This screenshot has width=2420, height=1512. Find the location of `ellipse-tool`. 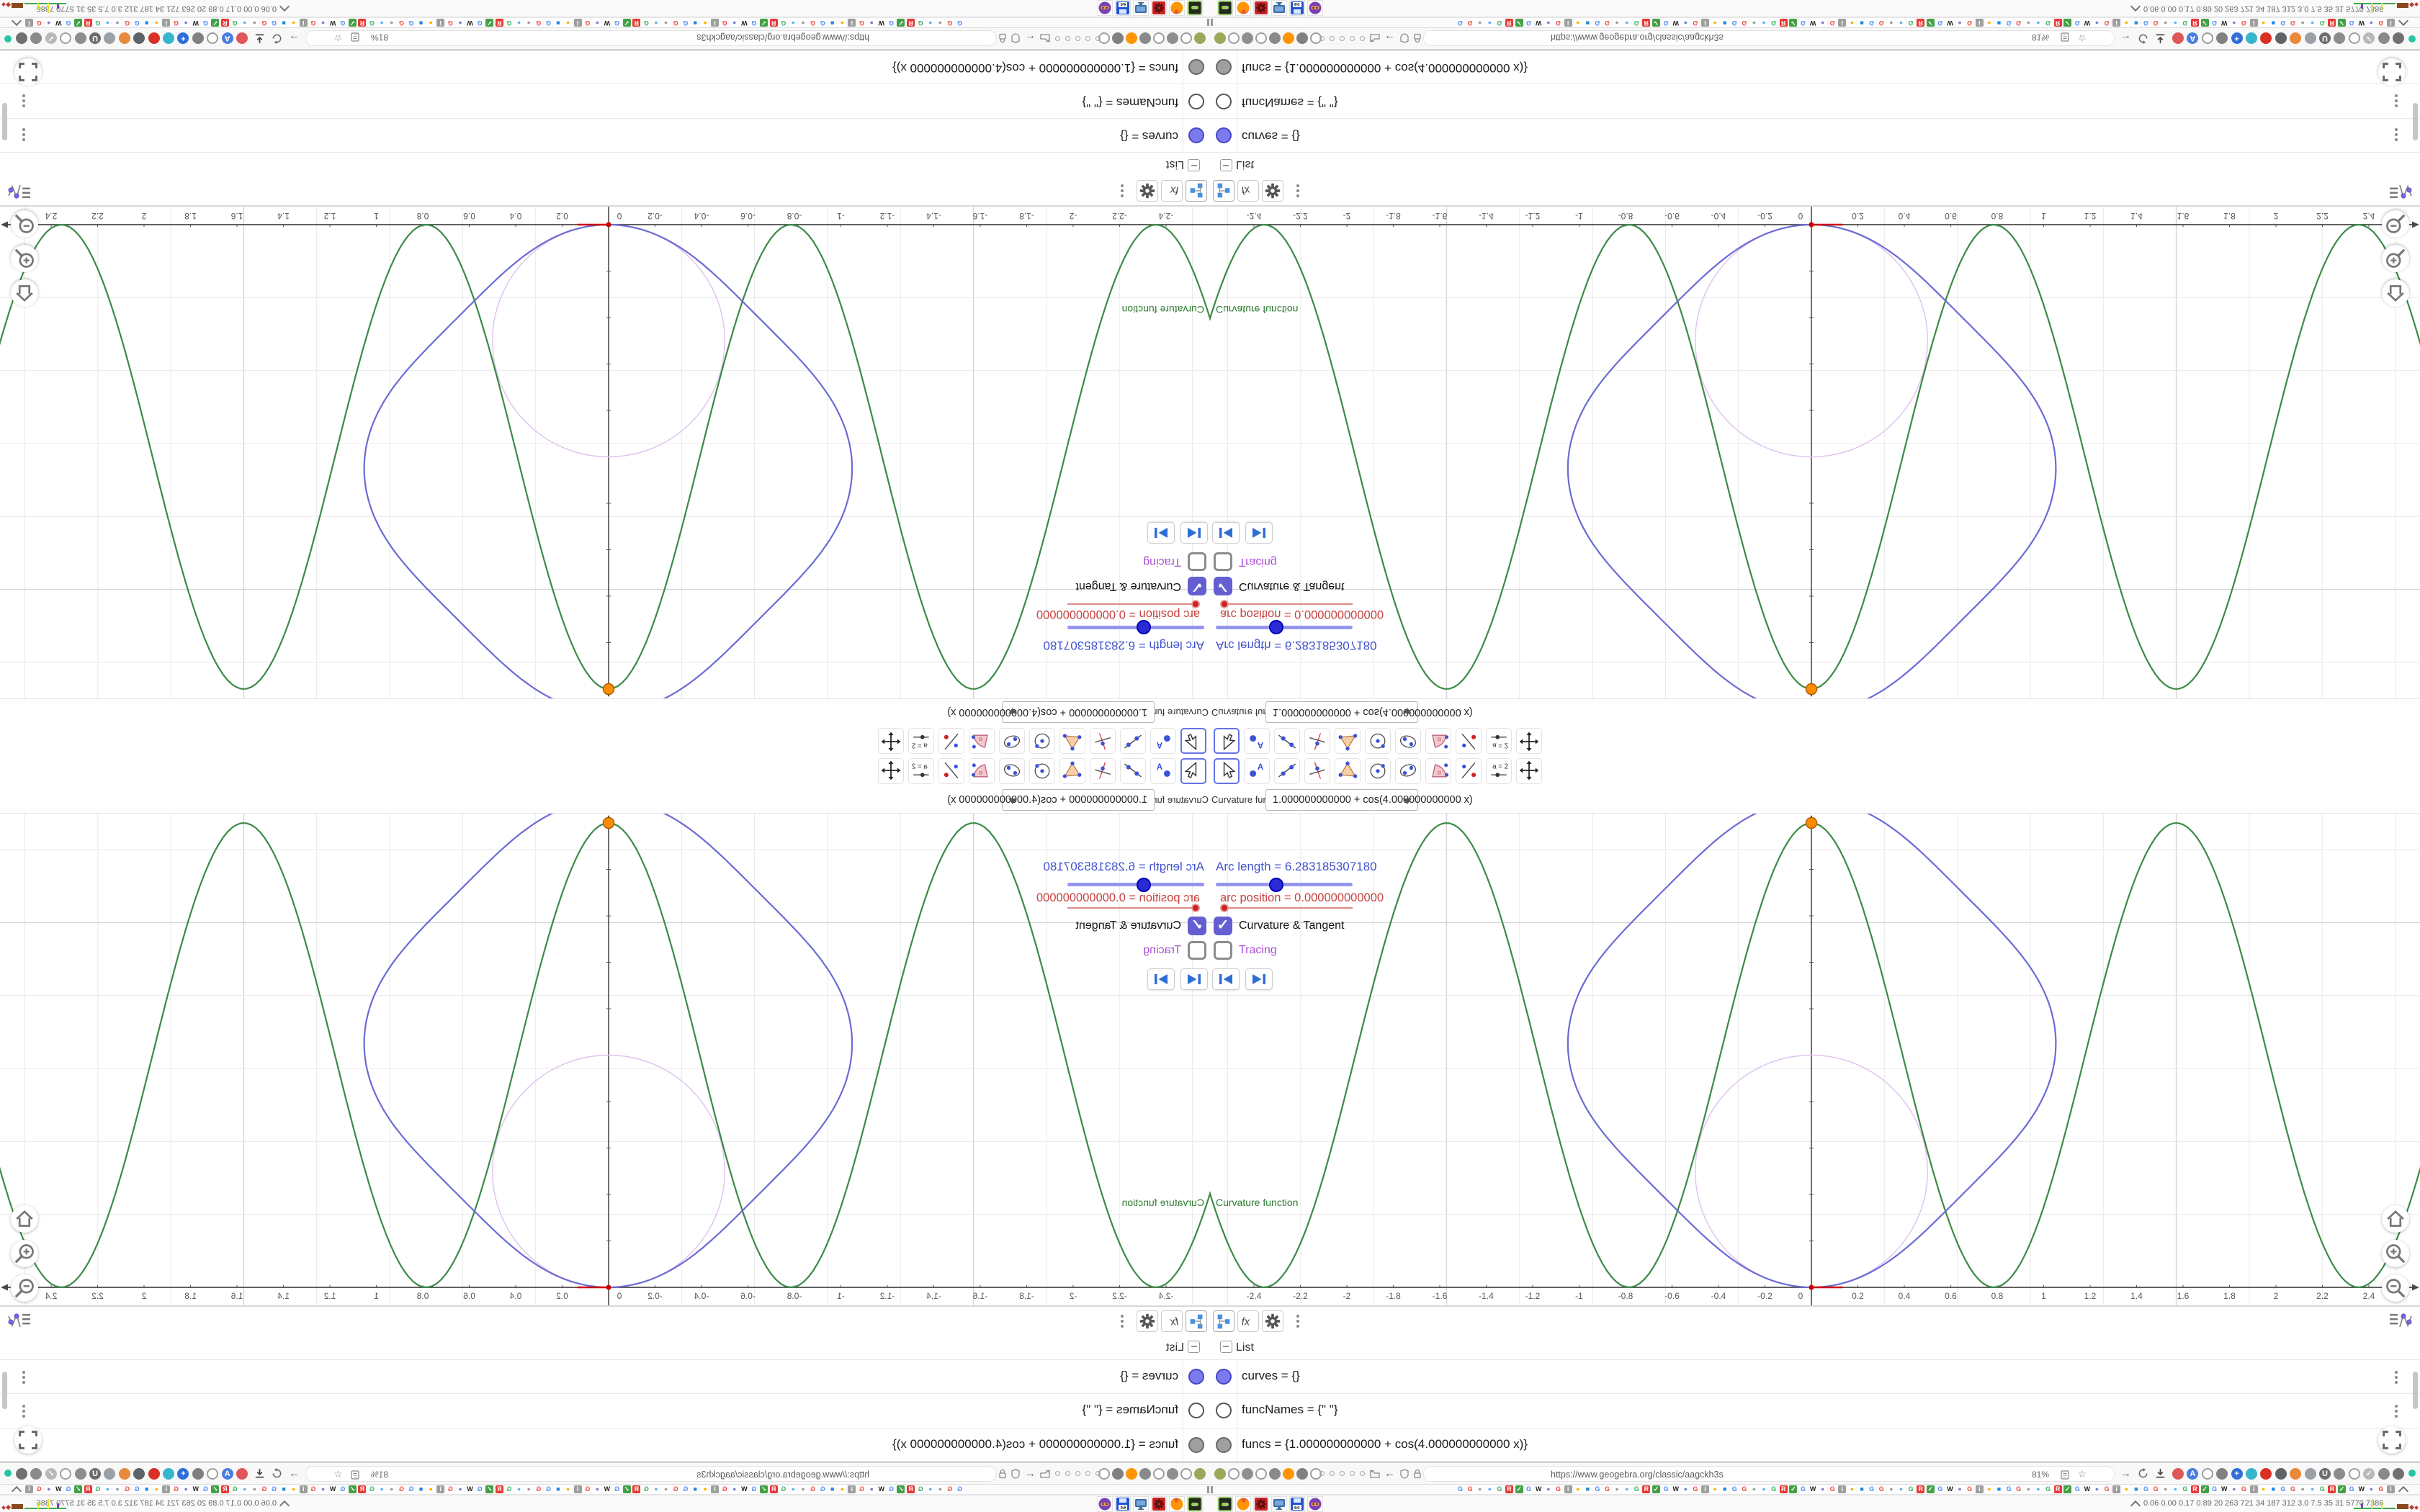

ellipse-tool is located at coordinates (1408, 741).